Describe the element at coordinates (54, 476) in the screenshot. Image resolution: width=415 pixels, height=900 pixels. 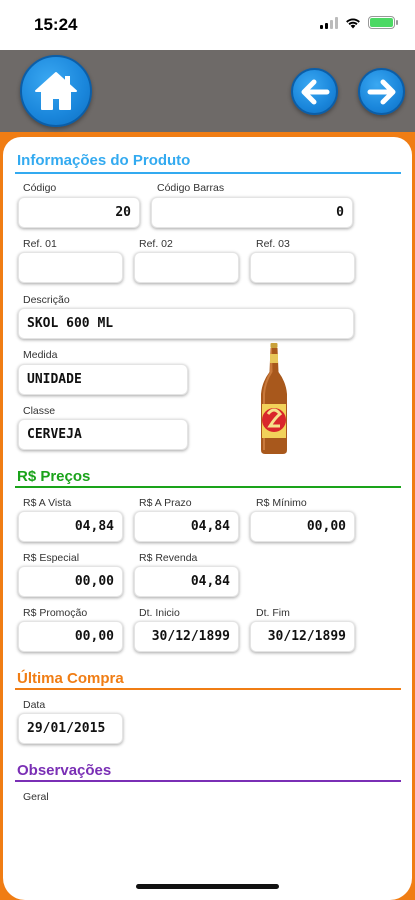
I see `section-precos-title: R$ Preços` at that location.